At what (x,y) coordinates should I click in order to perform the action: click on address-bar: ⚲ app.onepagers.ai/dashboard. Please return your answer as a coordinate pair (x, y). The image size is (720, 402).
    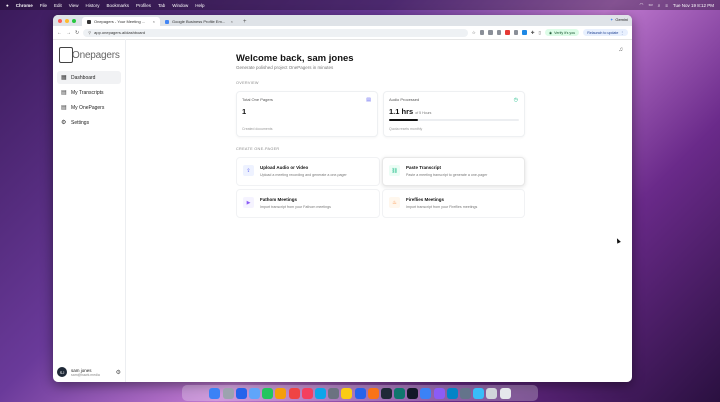
    Looking at the image, I should click on (275, 32).